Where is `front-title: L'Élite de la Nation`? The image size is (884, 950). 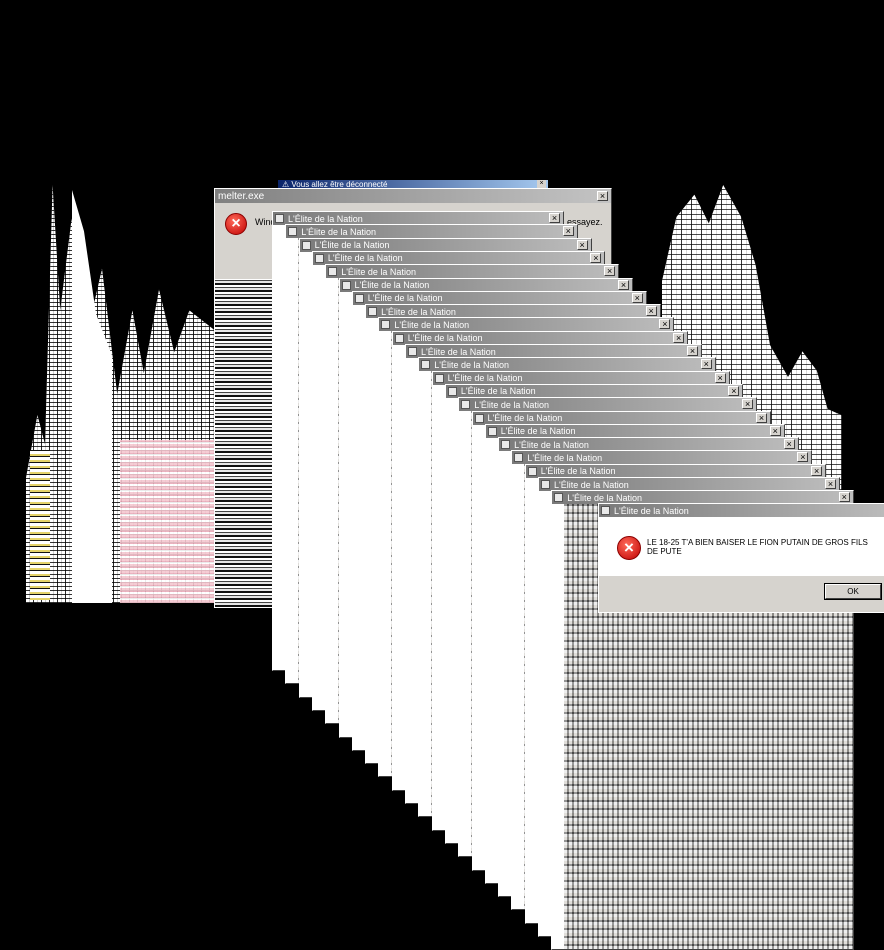
front-title: L'Élite de la Nation is located at coordinates (651, 510).